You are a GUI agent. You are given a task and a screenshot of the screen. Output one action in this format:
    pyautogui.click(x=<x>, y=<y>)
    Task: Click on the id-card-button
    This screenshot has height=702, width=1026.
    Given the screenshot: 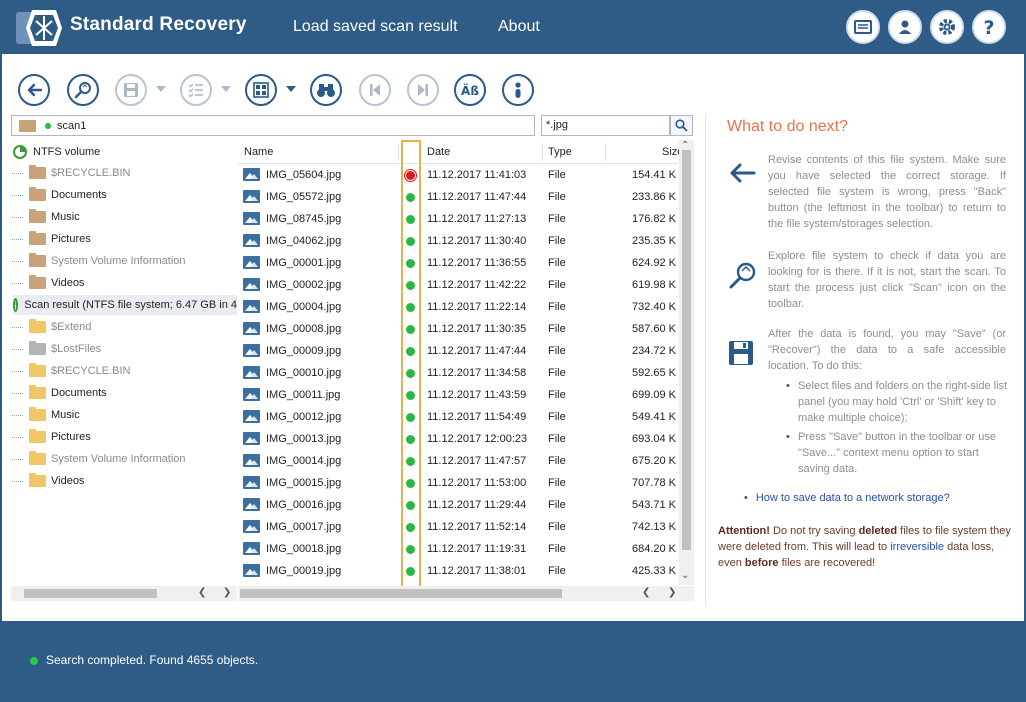 What is the action you would take?
    pyautogui.click(x=863, y=27)
    